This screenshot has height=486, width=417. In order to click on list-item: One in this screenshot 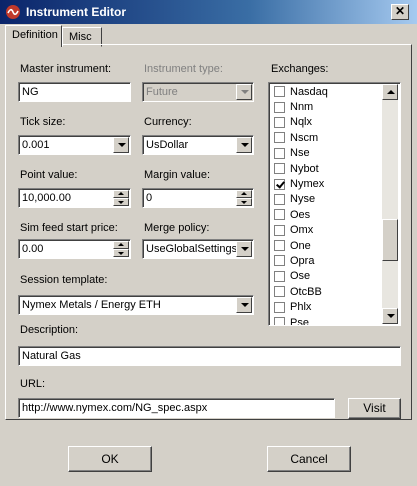, I will do `click(326, 245)`.